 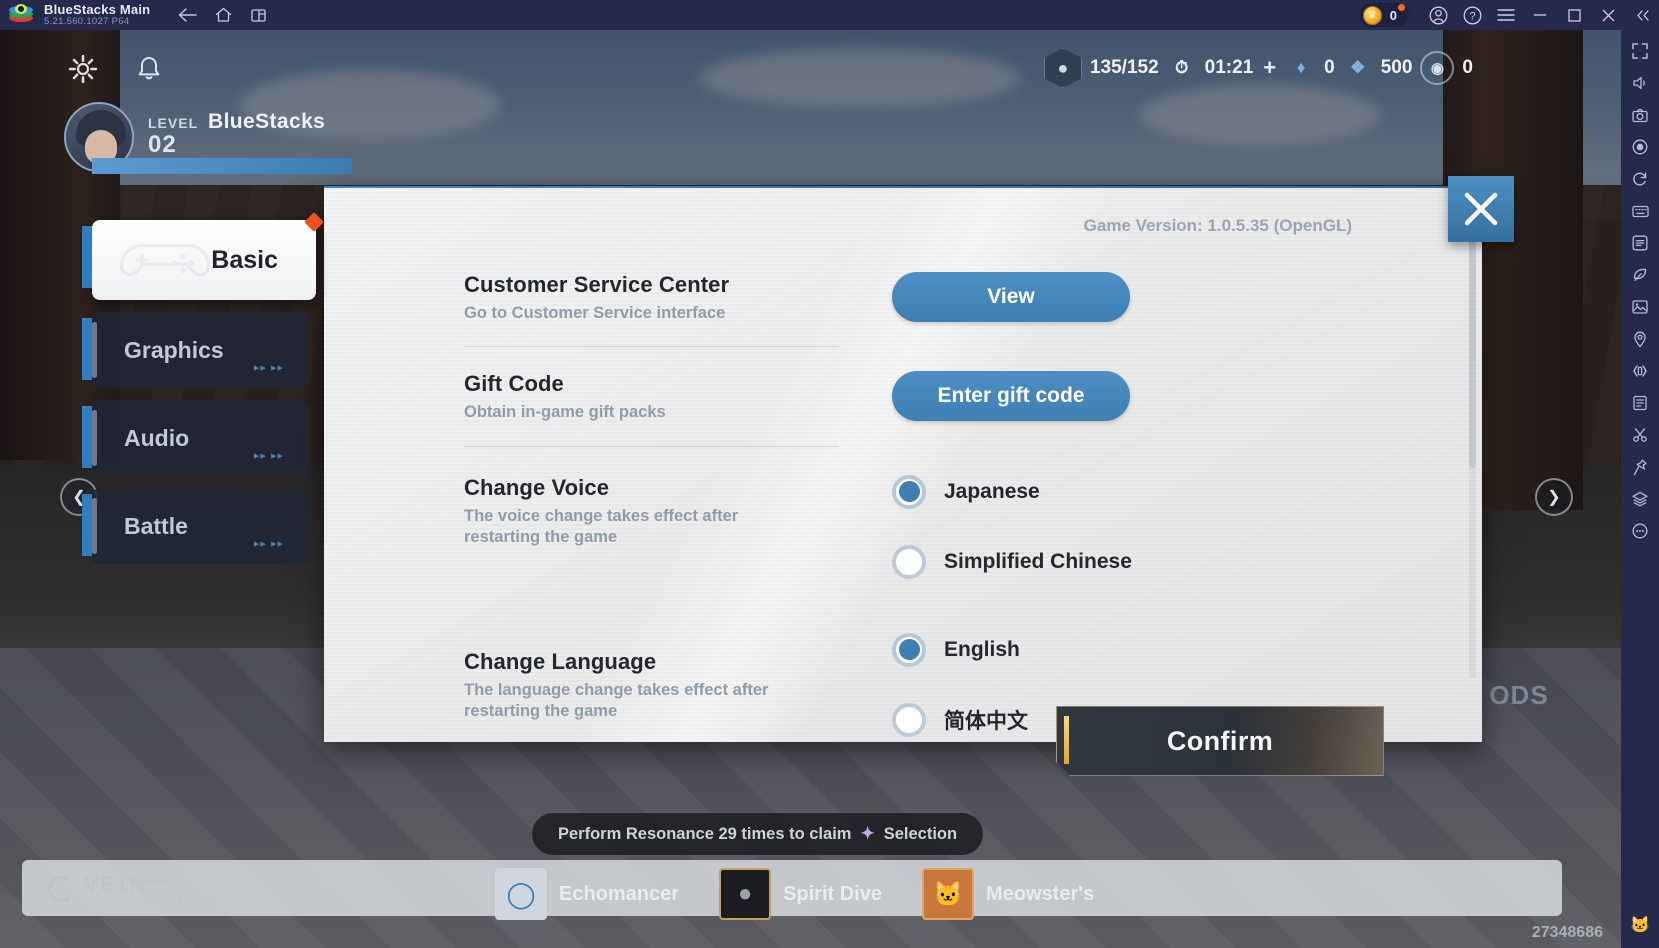 What do you see at coordinates (196, 438) in the screenshot?
I see `sidebar-item-audio: Audio ▸▸ ▸▸` at bounding box center [196, 438].